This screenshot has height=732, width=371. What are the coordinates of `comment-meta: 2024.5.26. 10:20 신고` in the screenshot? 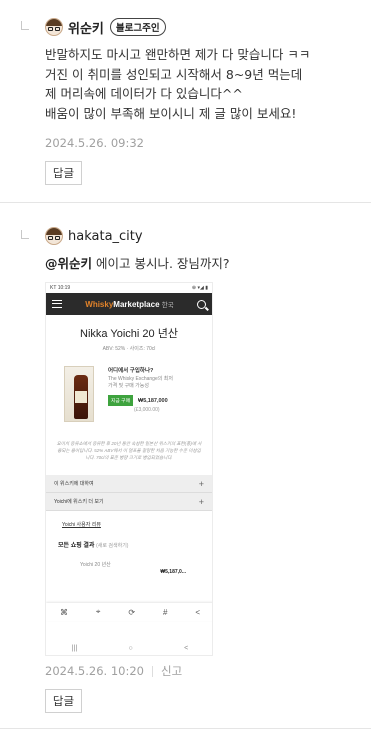 It's located at (113, 671).